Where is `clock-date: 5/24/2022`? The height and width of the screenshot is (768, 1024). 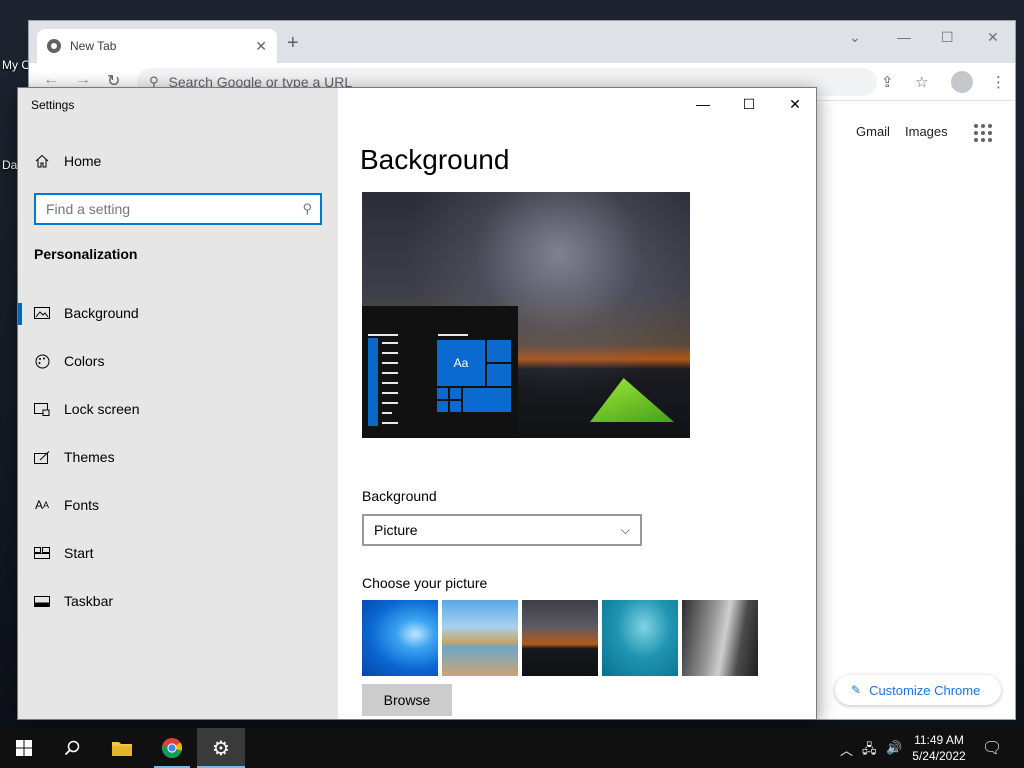 clock-date: 5/24/2022 is located at coordinates (939, 756).